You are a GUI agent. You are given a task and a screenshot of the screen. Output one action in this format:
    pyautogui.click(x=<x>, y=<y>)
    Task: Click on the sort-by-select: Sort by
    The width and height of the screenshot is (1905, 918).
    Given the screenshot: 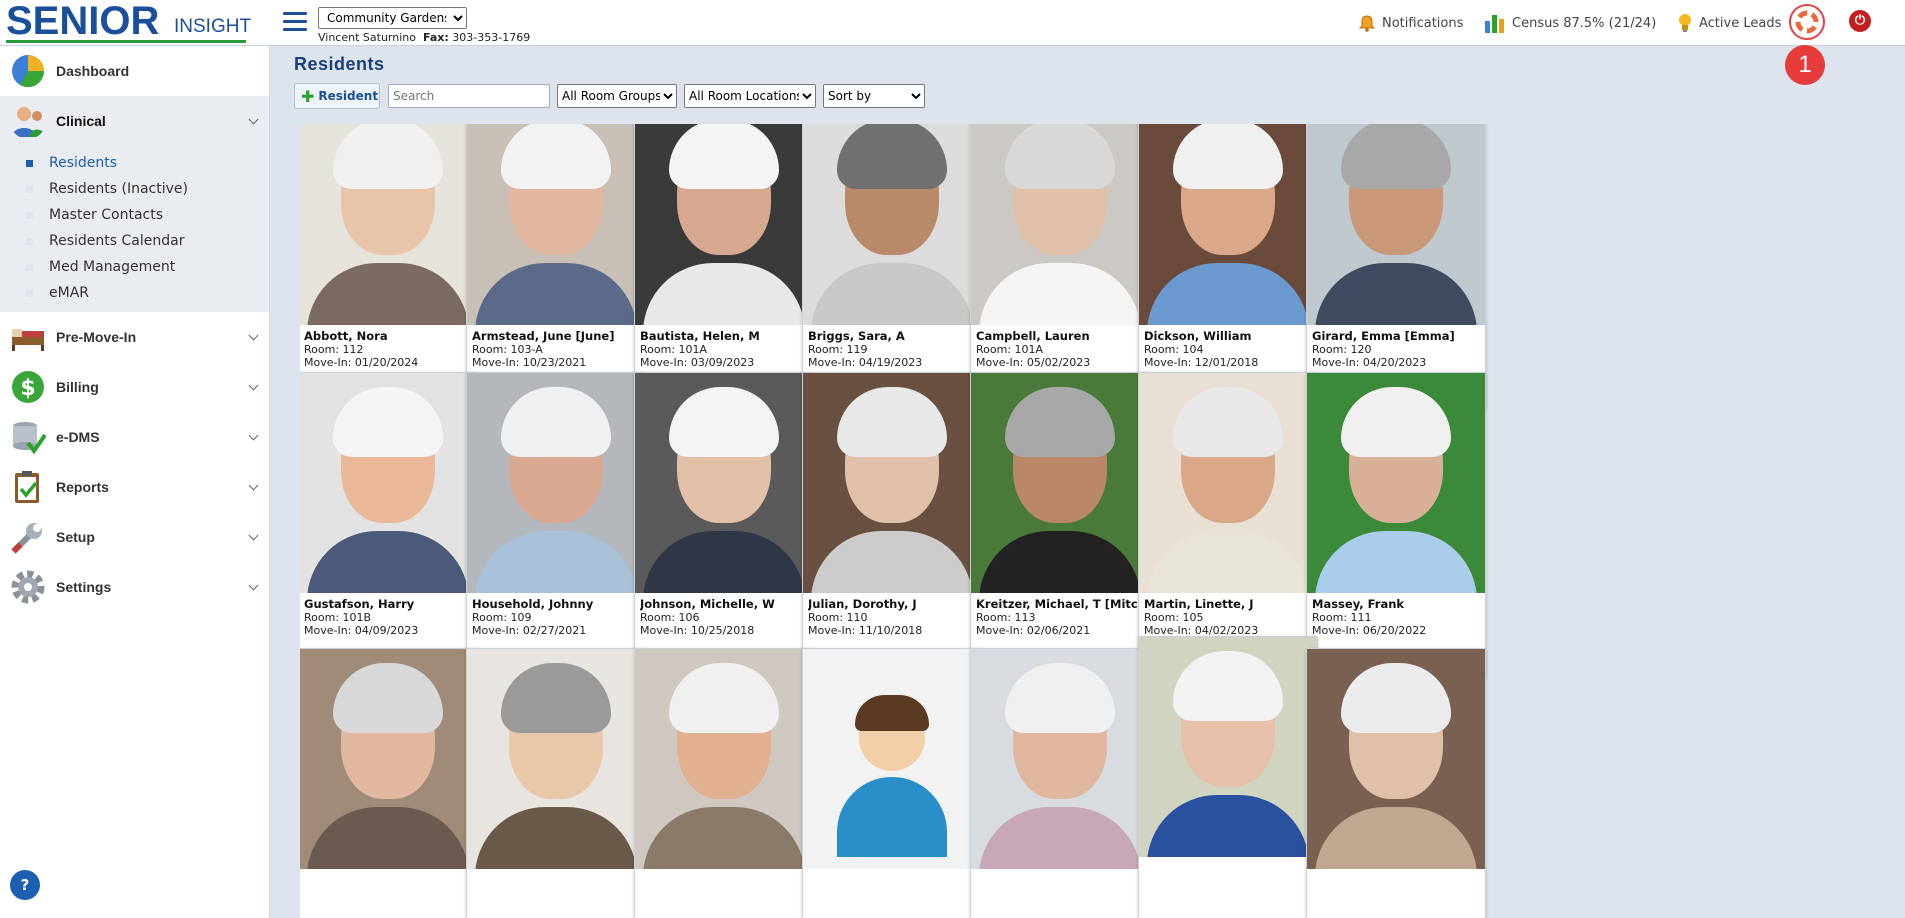 What is the action you would take?
    pyautogui.click(x=874, y=96)
    